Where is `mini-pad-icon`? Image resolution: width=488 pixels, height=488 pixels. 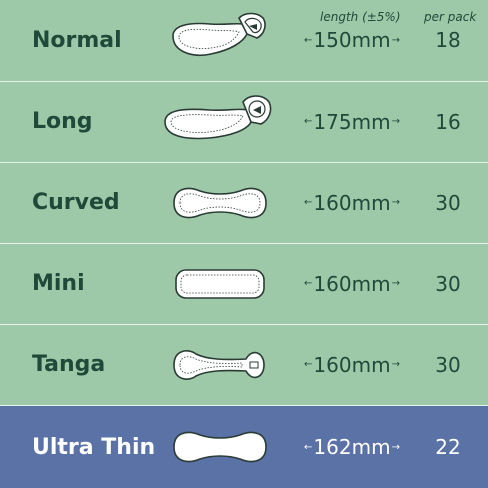
mini-pad-icon is located at coordinates (220, 283).